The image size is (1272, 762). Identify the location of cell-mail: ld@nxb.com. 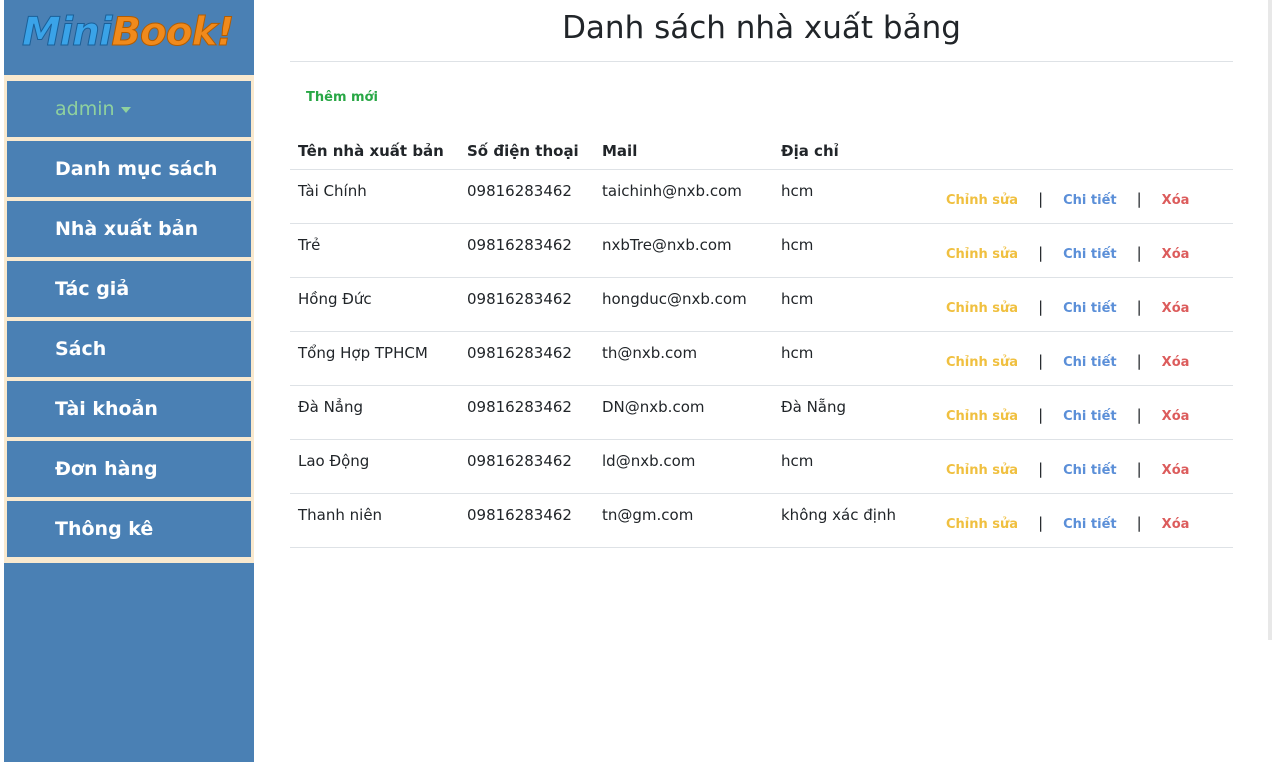
(683, 466).